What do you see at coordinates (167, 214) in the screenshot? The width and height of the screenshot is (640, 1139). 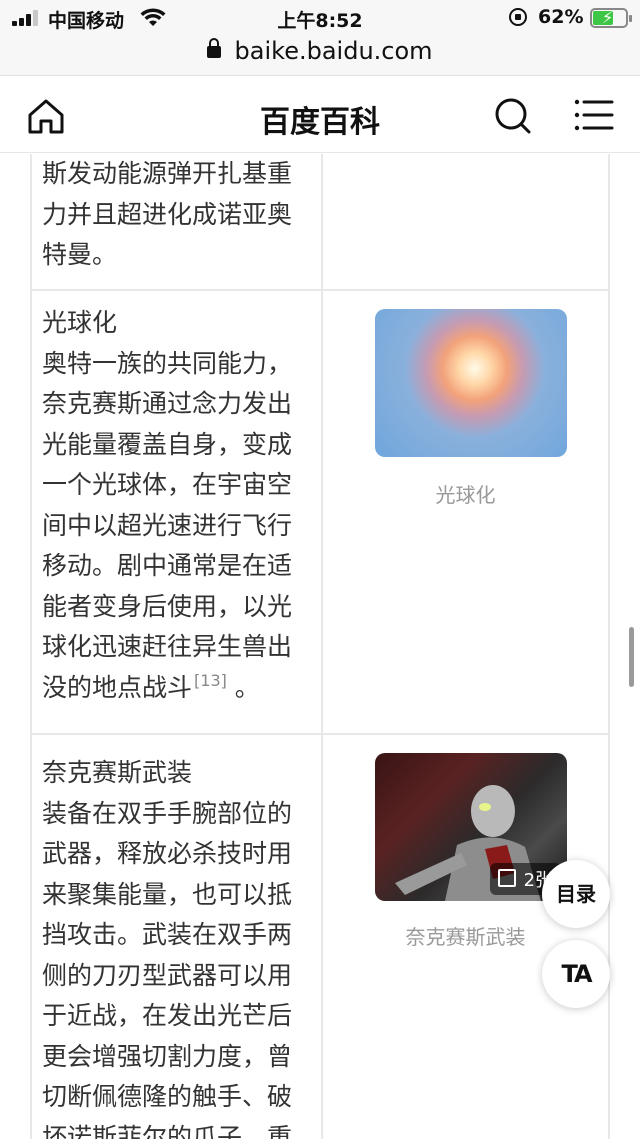 I see `ability-text: 斯发动能源弹开扎基重力并且超进化成诺亚奥特曼。` at bounding box center [167, 214].